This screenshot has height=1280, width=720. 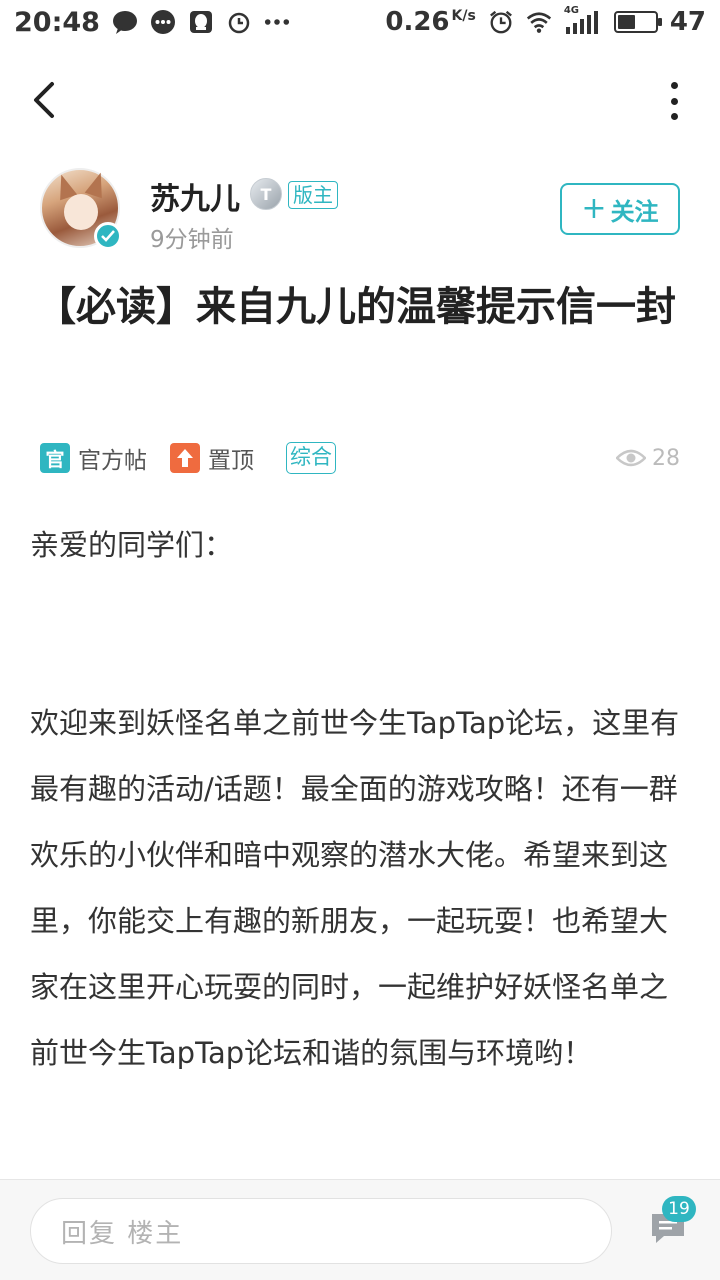 What do you see at coordinates (277, 22) in the screenshot?
I see `more-notifications-icon` at bounding box center [277, 22].